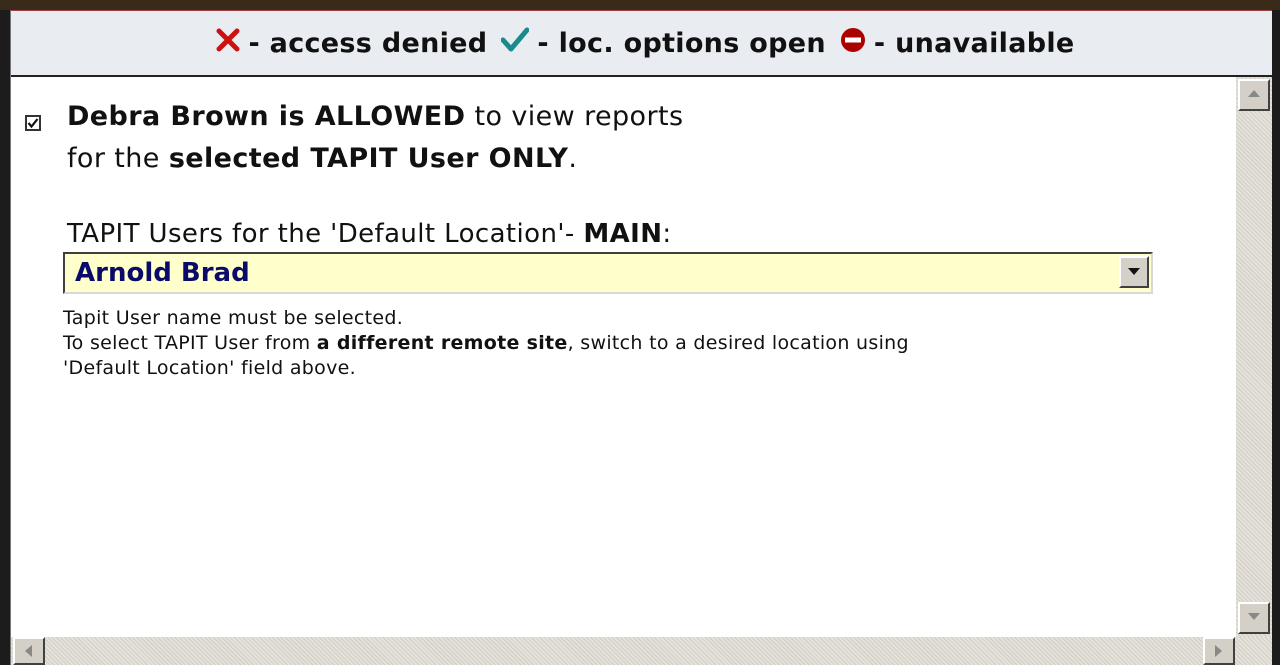  What do you see at coordinates (1276, 337) in the screenshot?
I see `right-frame-border` at bounding box center [1276, 337].